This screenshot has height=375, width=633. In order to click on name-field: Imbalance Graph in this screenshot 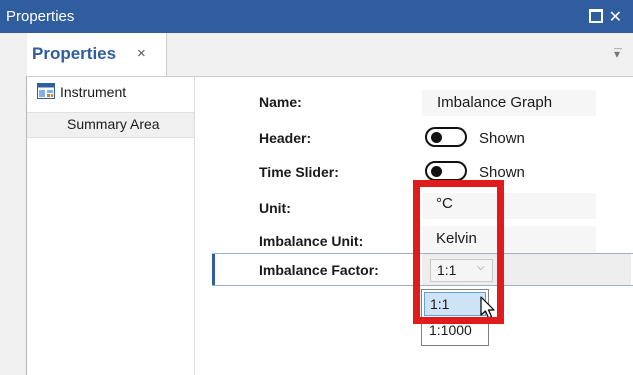, I will do `click(494, 102)`.